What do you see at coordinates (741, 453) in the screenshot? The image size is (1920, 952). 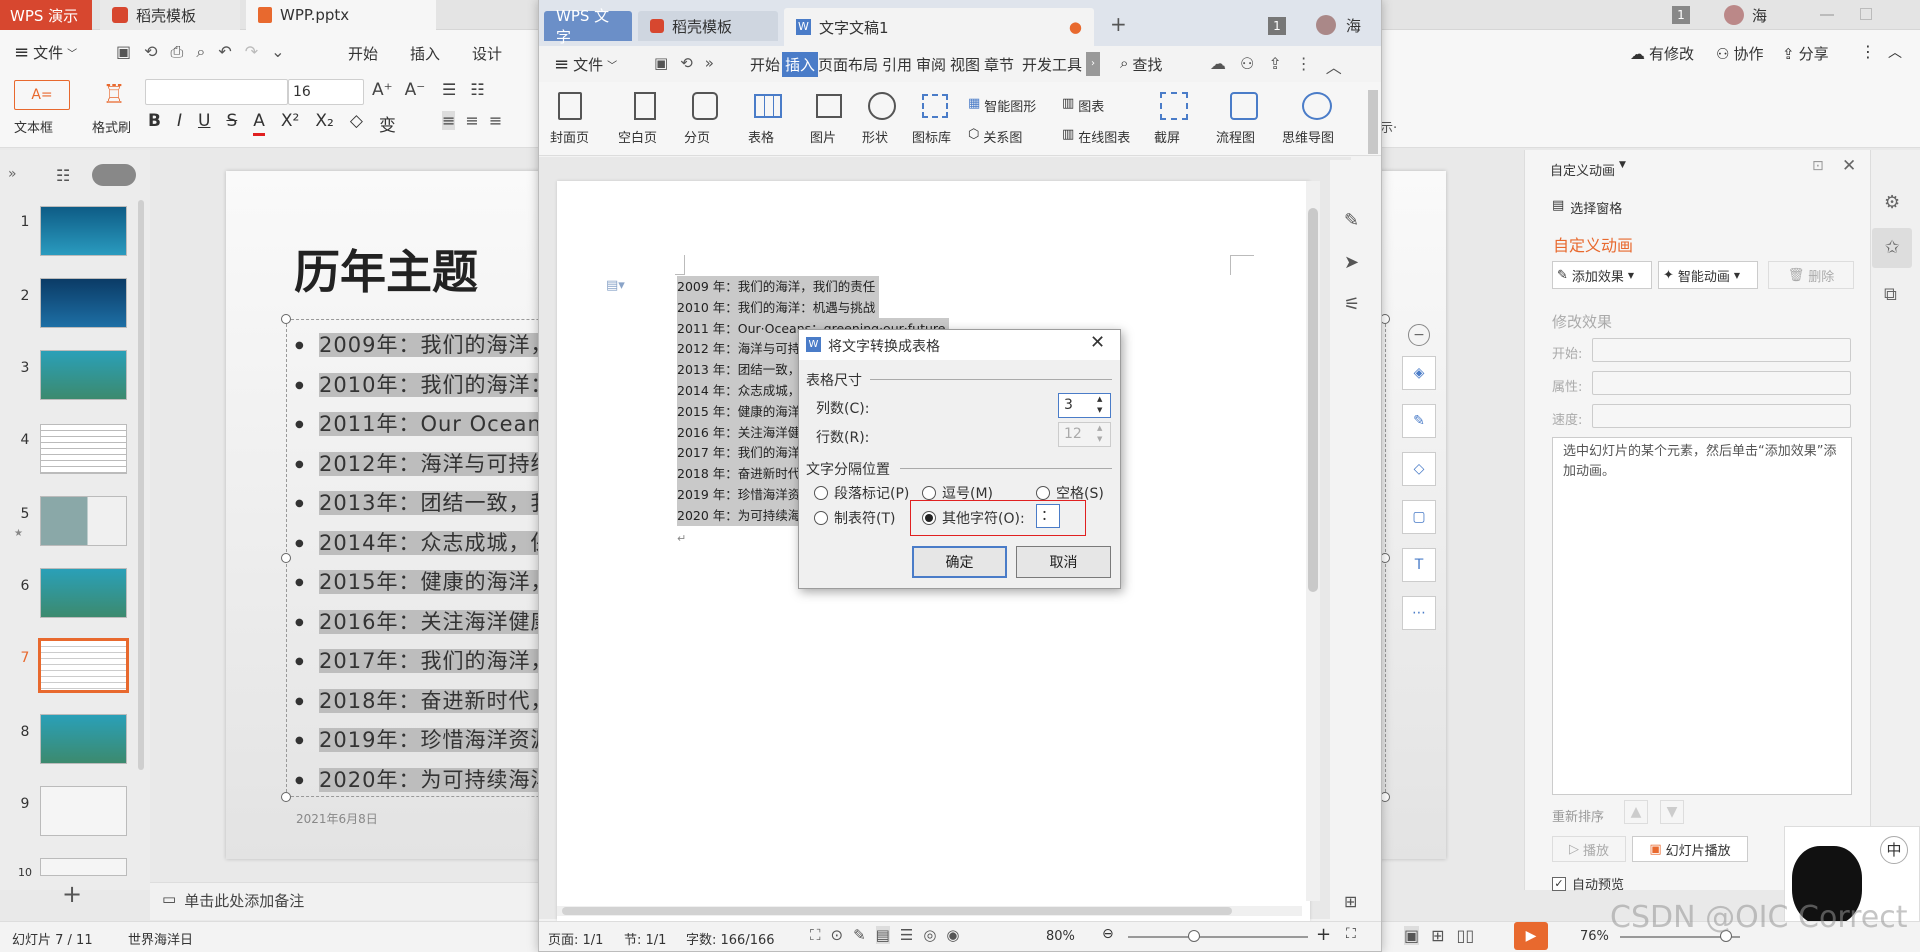 I see `document-line: 2017 年：我们的海洋` at bounding box center [741, 453].